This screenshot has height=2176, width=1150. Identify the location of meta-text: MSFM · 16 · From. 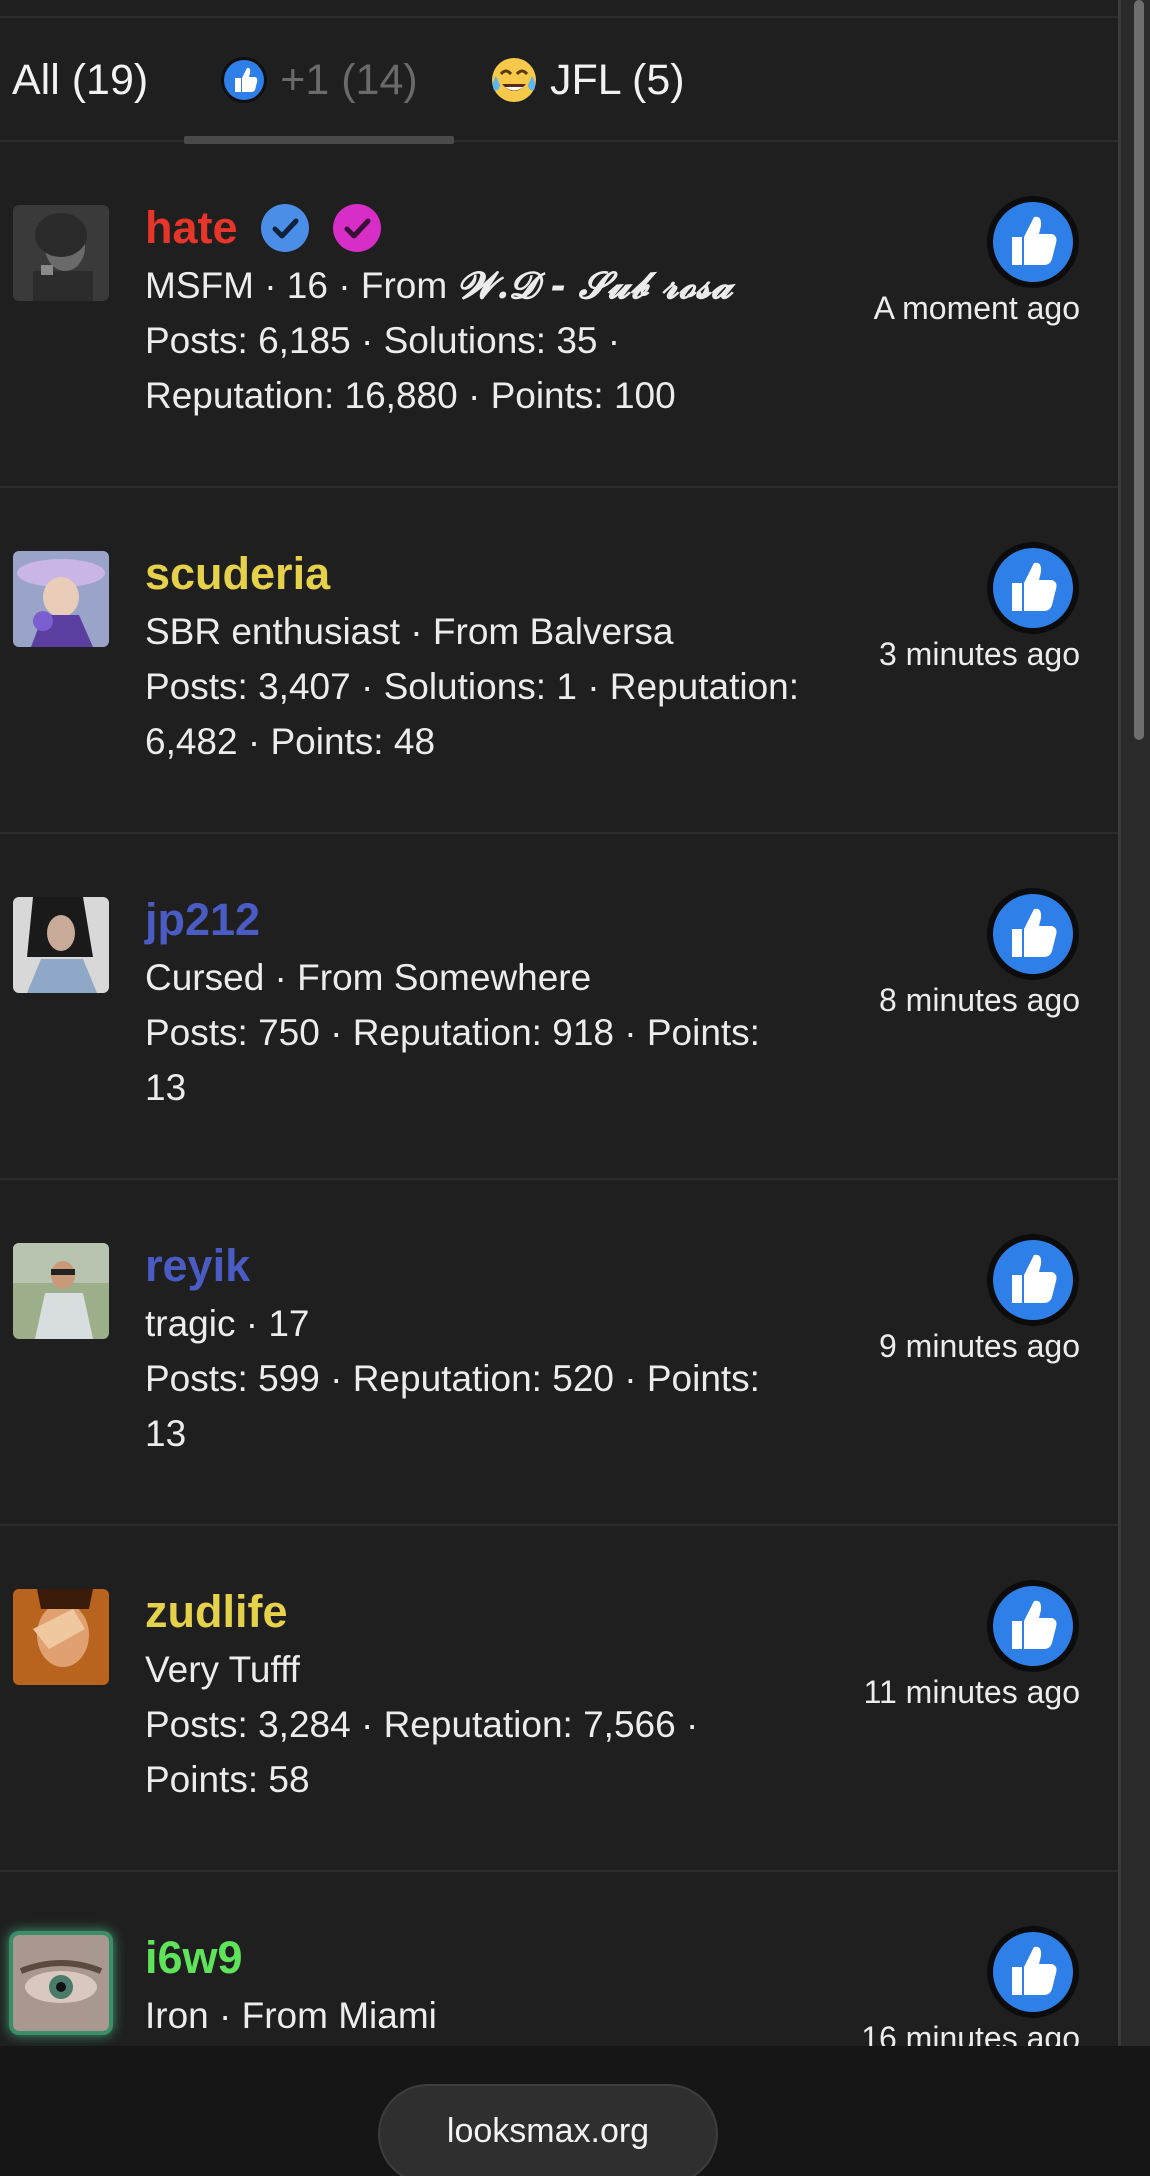
(301, 285).